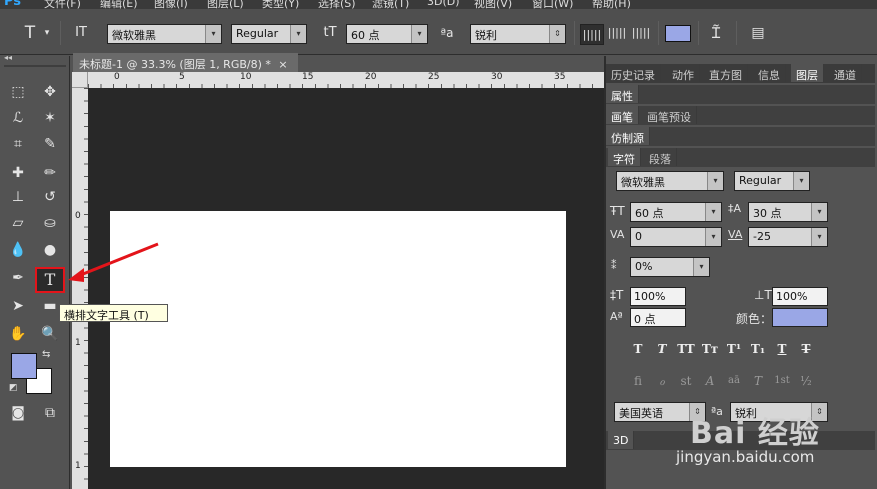 The image size is (877, 489). Describe the element at coordinates (628, 136) in the screenshot. I see `tab-clone-source: 仿制源` at that location.